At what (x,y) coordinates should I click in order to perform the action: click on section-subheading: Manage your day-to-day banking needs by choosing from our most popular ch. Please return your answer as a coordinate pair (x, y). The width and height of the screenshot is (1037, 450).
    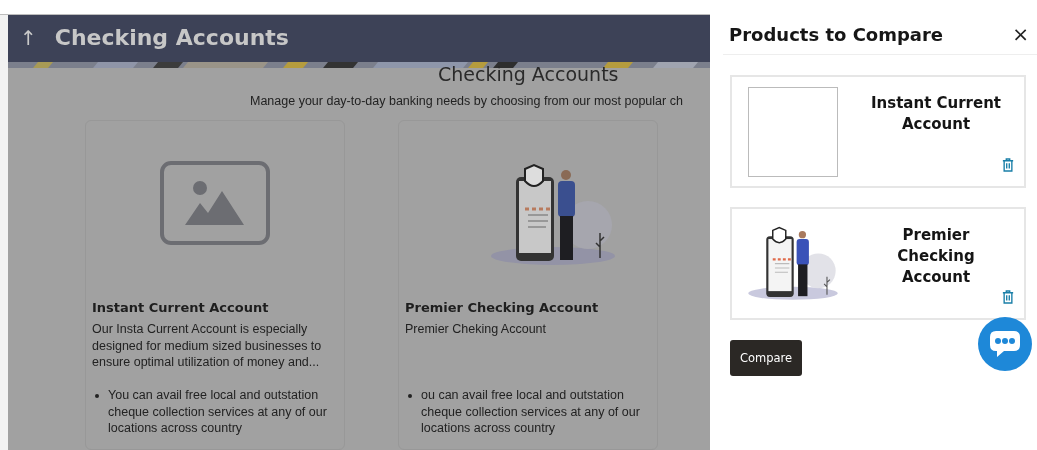
    Looking at the image, I should click on (466, 101).